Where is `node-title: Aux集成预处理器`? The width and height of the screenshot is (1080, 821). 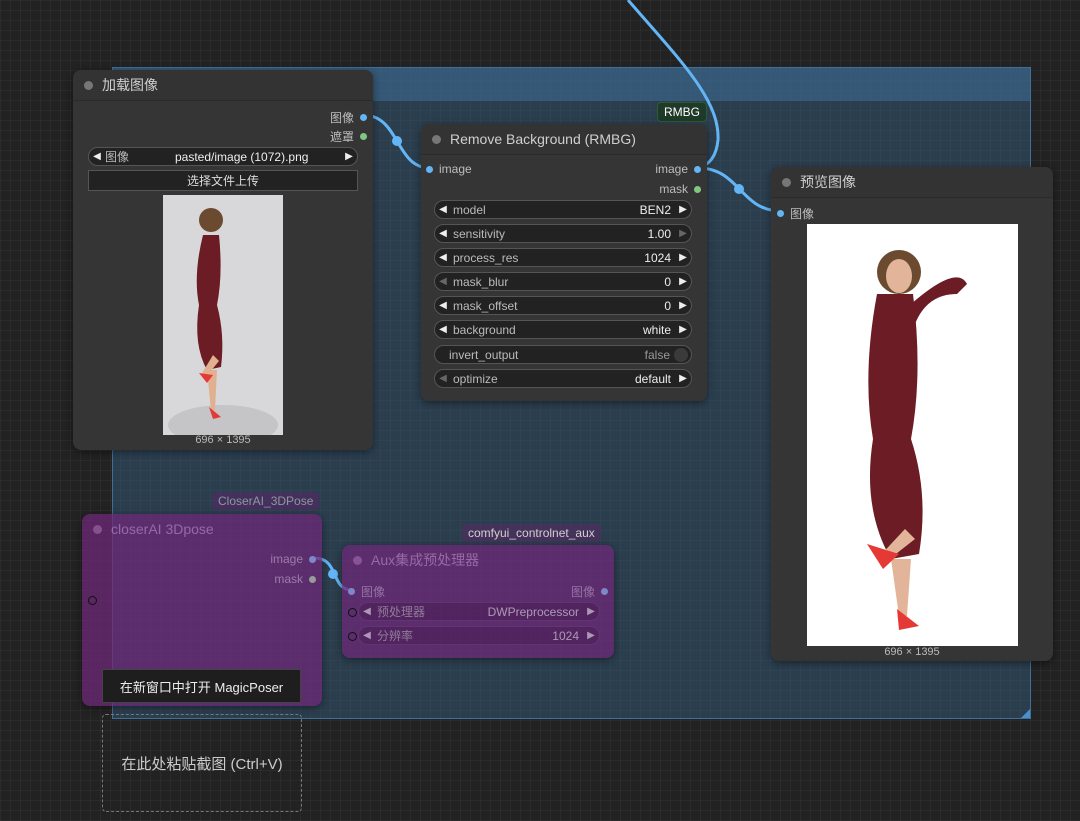 node-title: Aux集成预处理器 is located at coordinates (425, 560).